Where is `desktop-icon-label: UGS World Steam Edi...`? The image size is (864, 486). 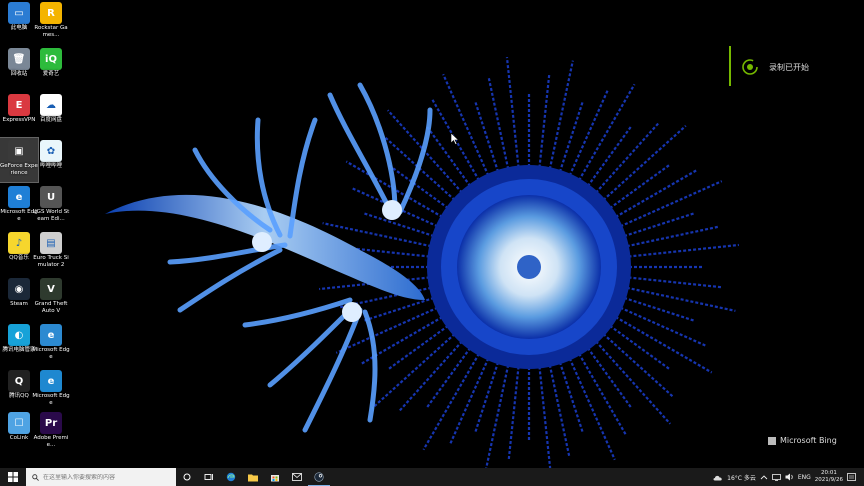
desktop-icon-label: UGS World Steam Edi... is located at coordinates (51, 215).